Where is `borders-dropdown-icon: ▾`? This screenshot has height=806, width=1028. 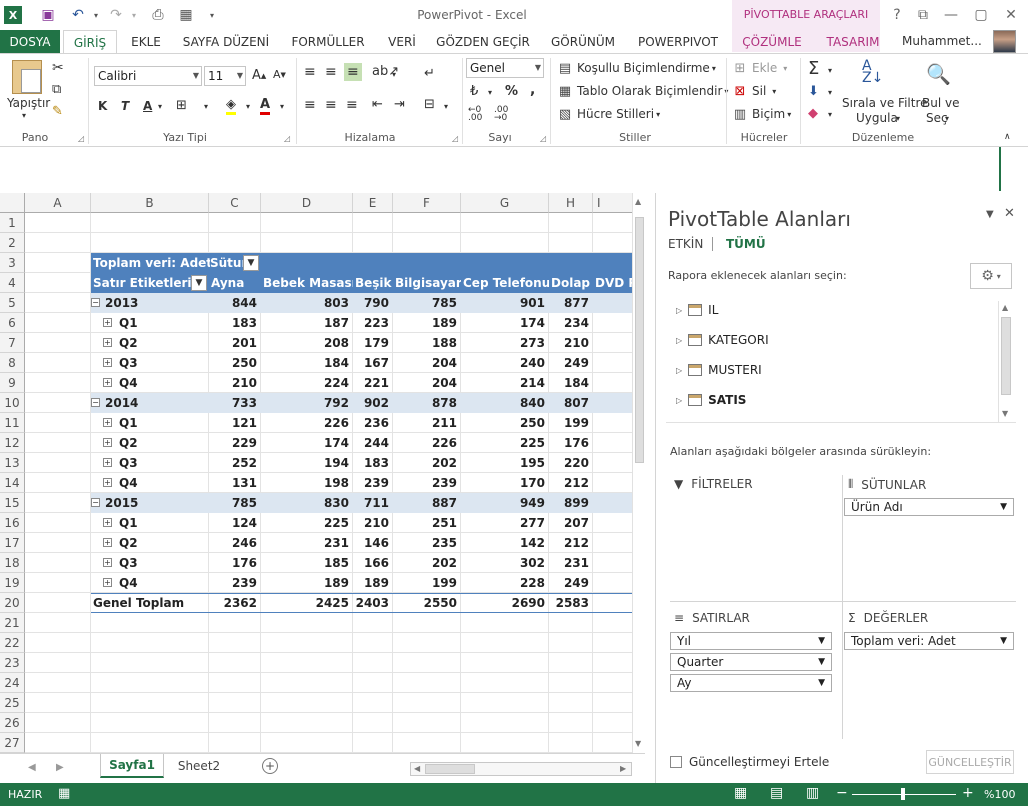 borders-dropdown-icon: ▾ is located at coordinates (206, 106).